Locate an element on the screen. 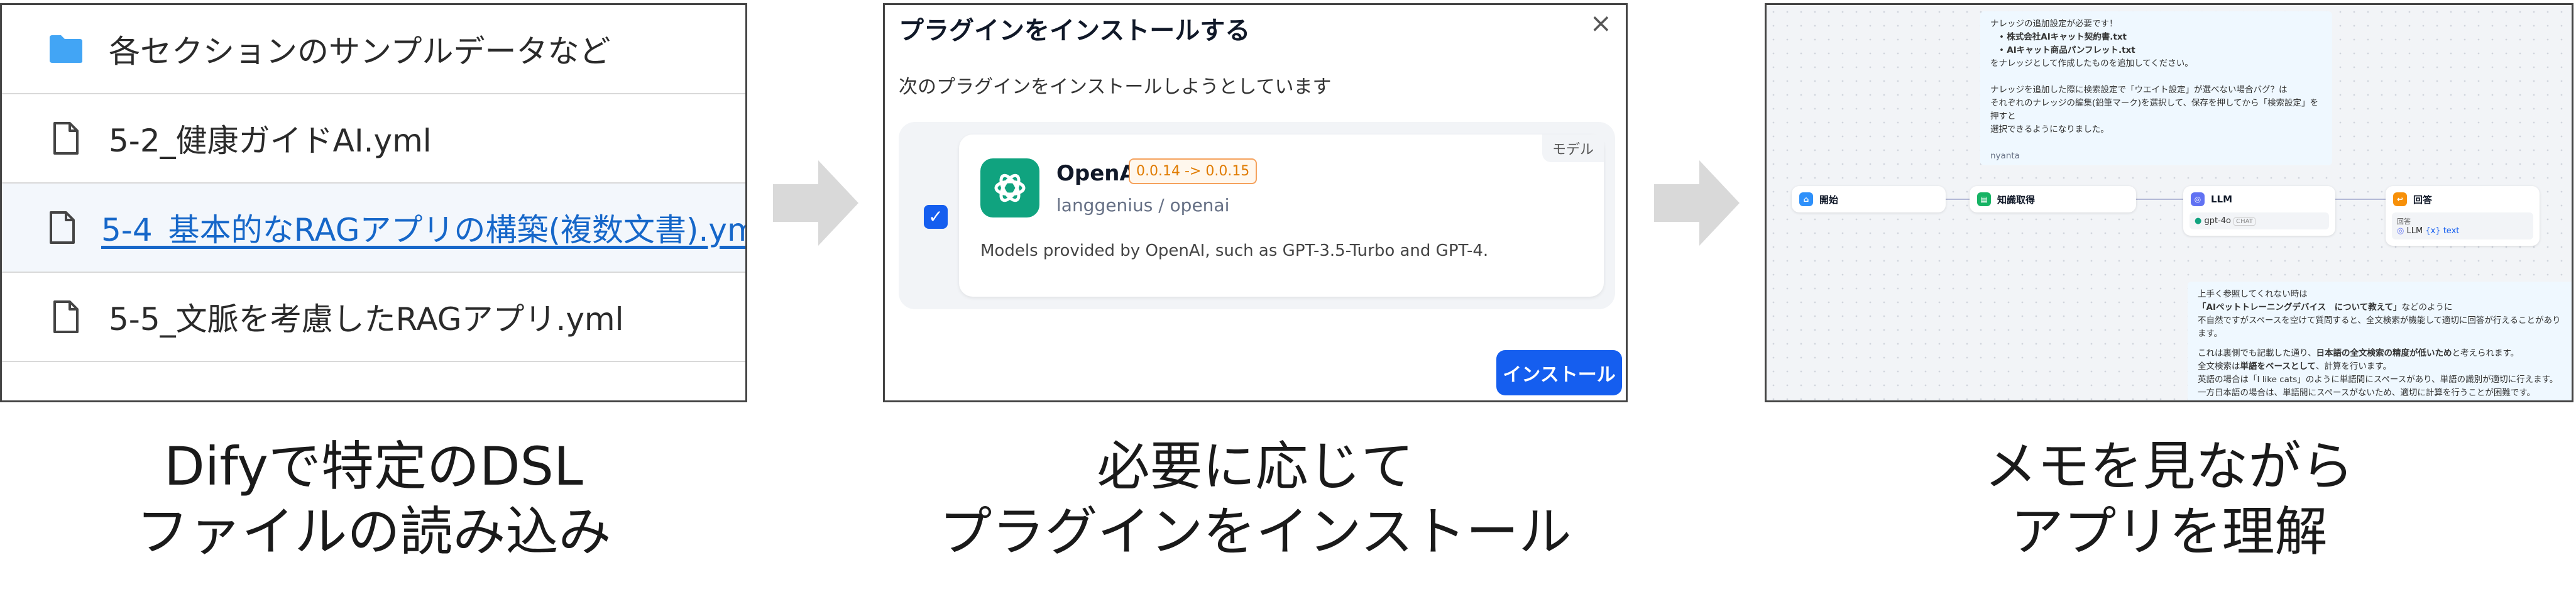 Image resolution: width=2576 pixels, height=594 pixels. node-title: 開始 is located at coordinates (1829, 200).